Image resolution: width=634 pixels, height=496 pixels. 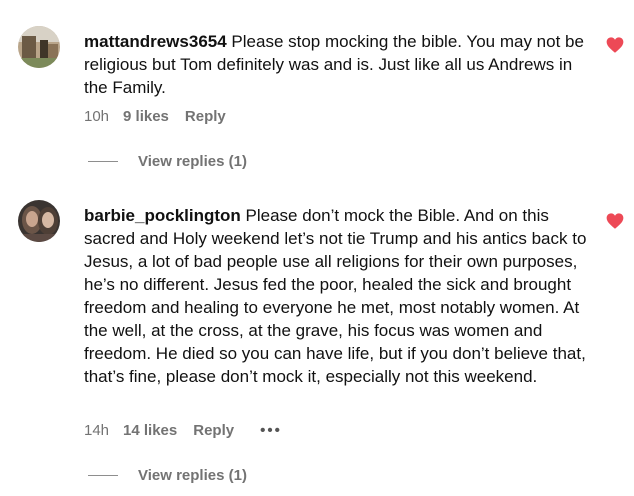 I want to click on comment-meta: 10h 9 likes Reply, so click(x=168, y=116).